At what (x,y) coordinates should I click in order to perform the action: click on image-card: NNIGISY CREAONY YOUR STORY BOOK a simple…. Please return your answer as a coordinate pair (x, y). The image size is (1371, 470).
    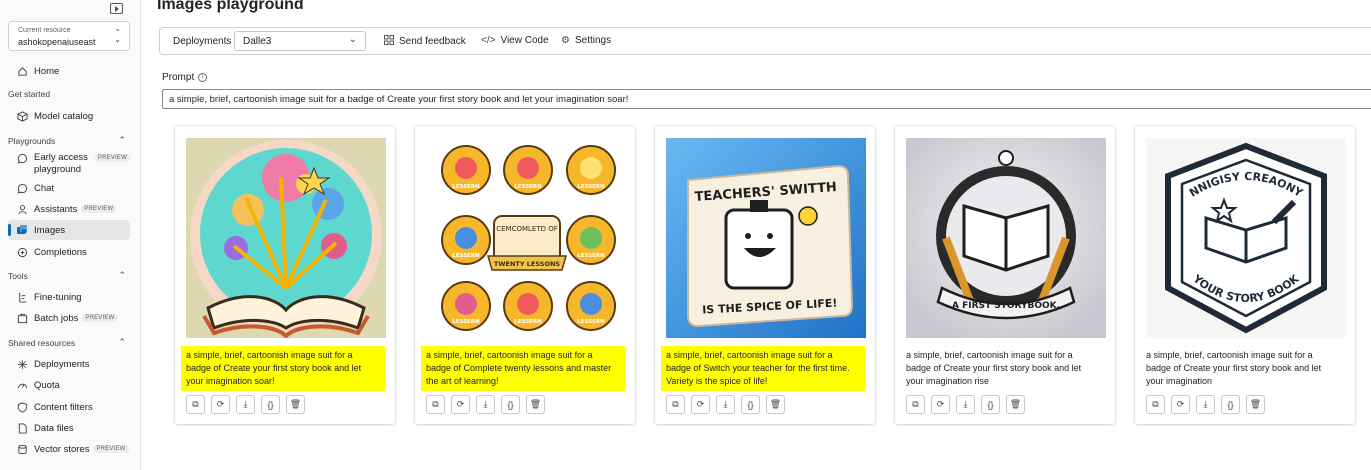
    Looking at the image, I should click on (1245, 275).